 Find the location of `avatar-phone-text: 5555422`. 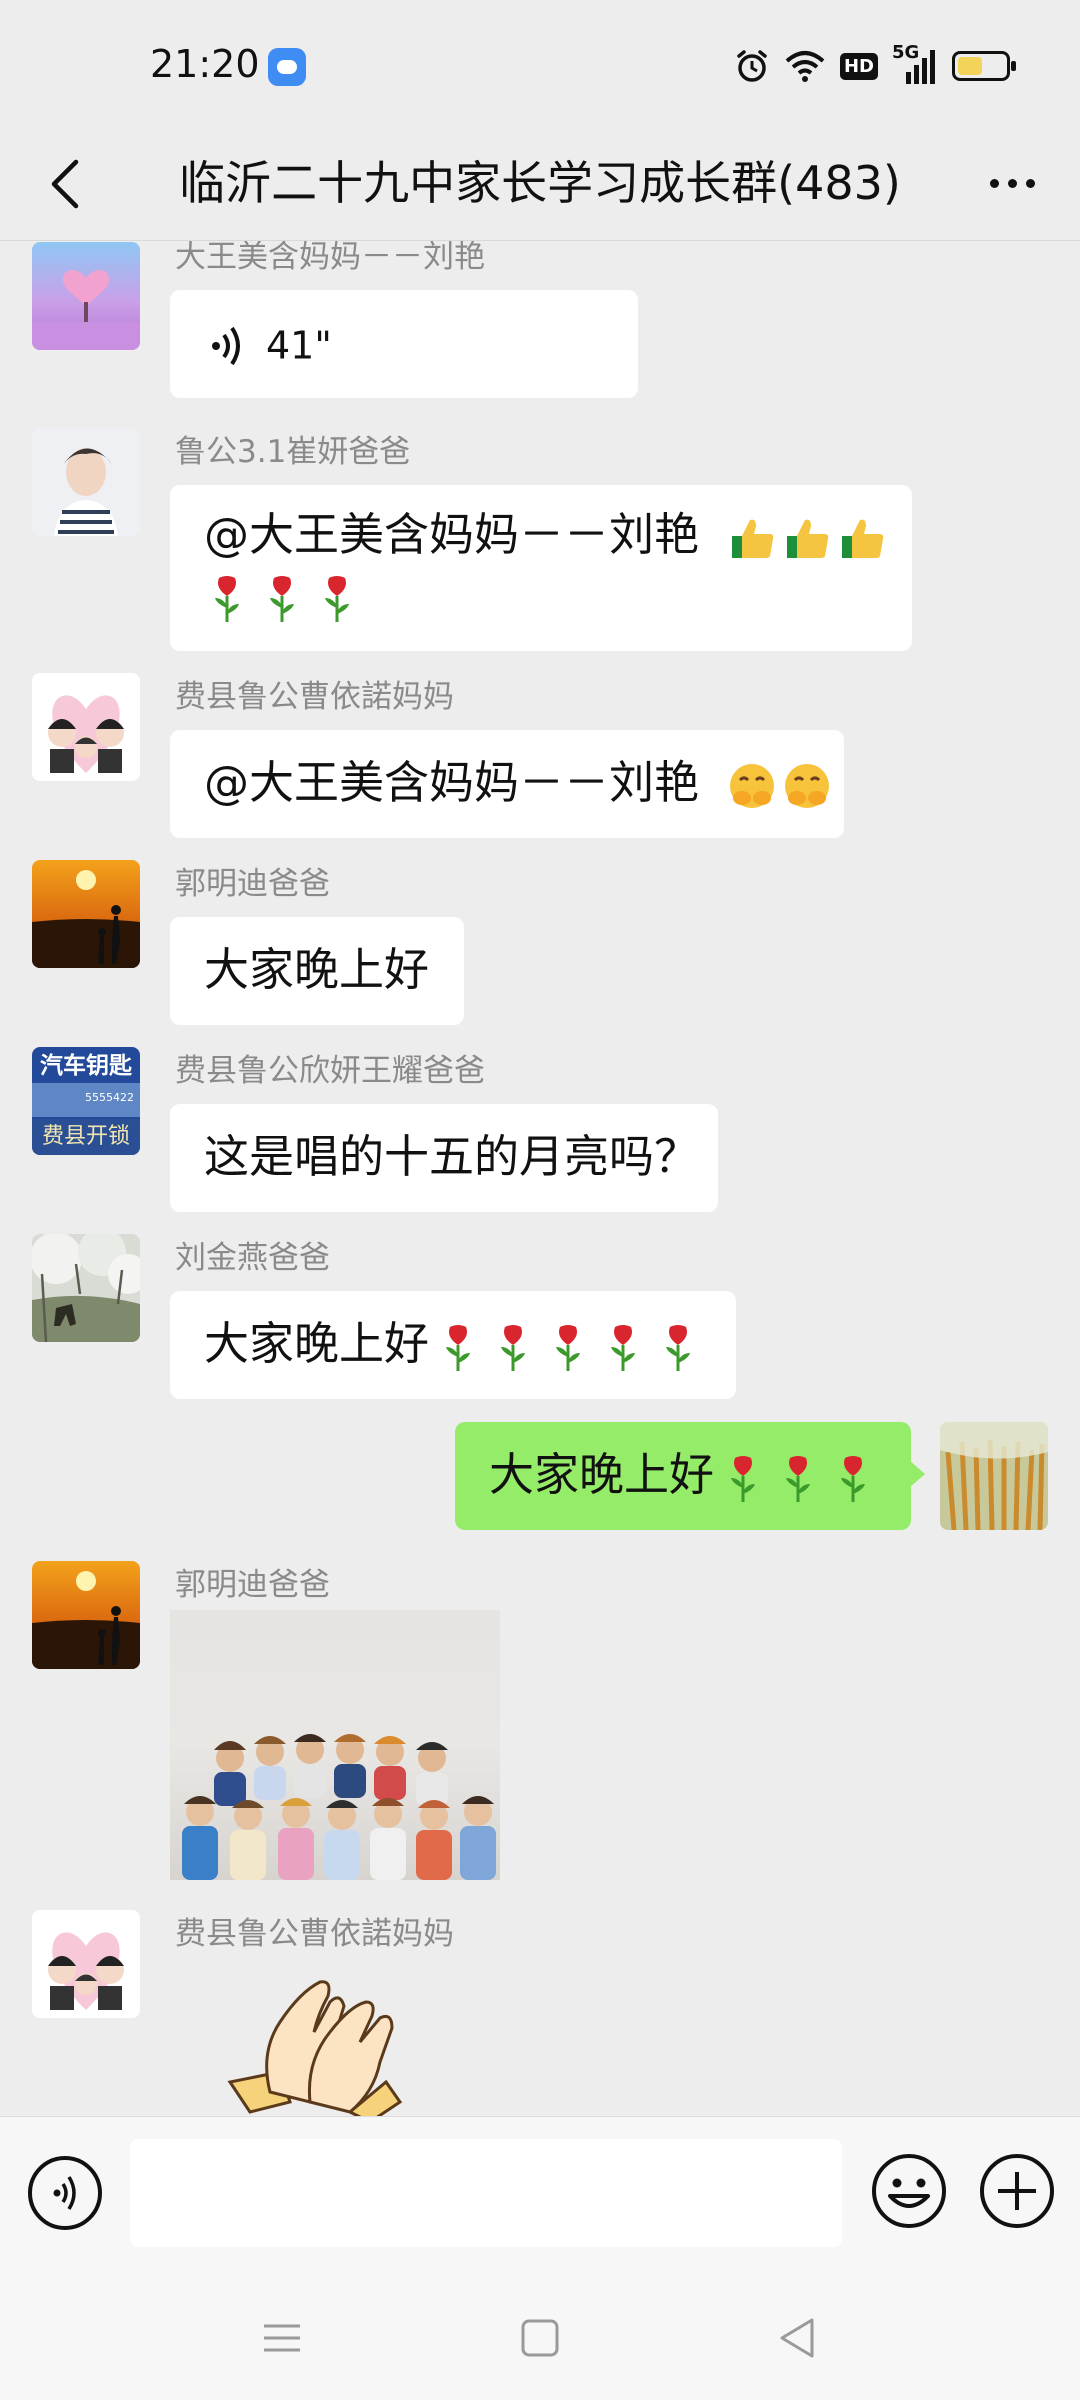

avatar-phone-text: 5555422 is located at coordinates (109, 1097).